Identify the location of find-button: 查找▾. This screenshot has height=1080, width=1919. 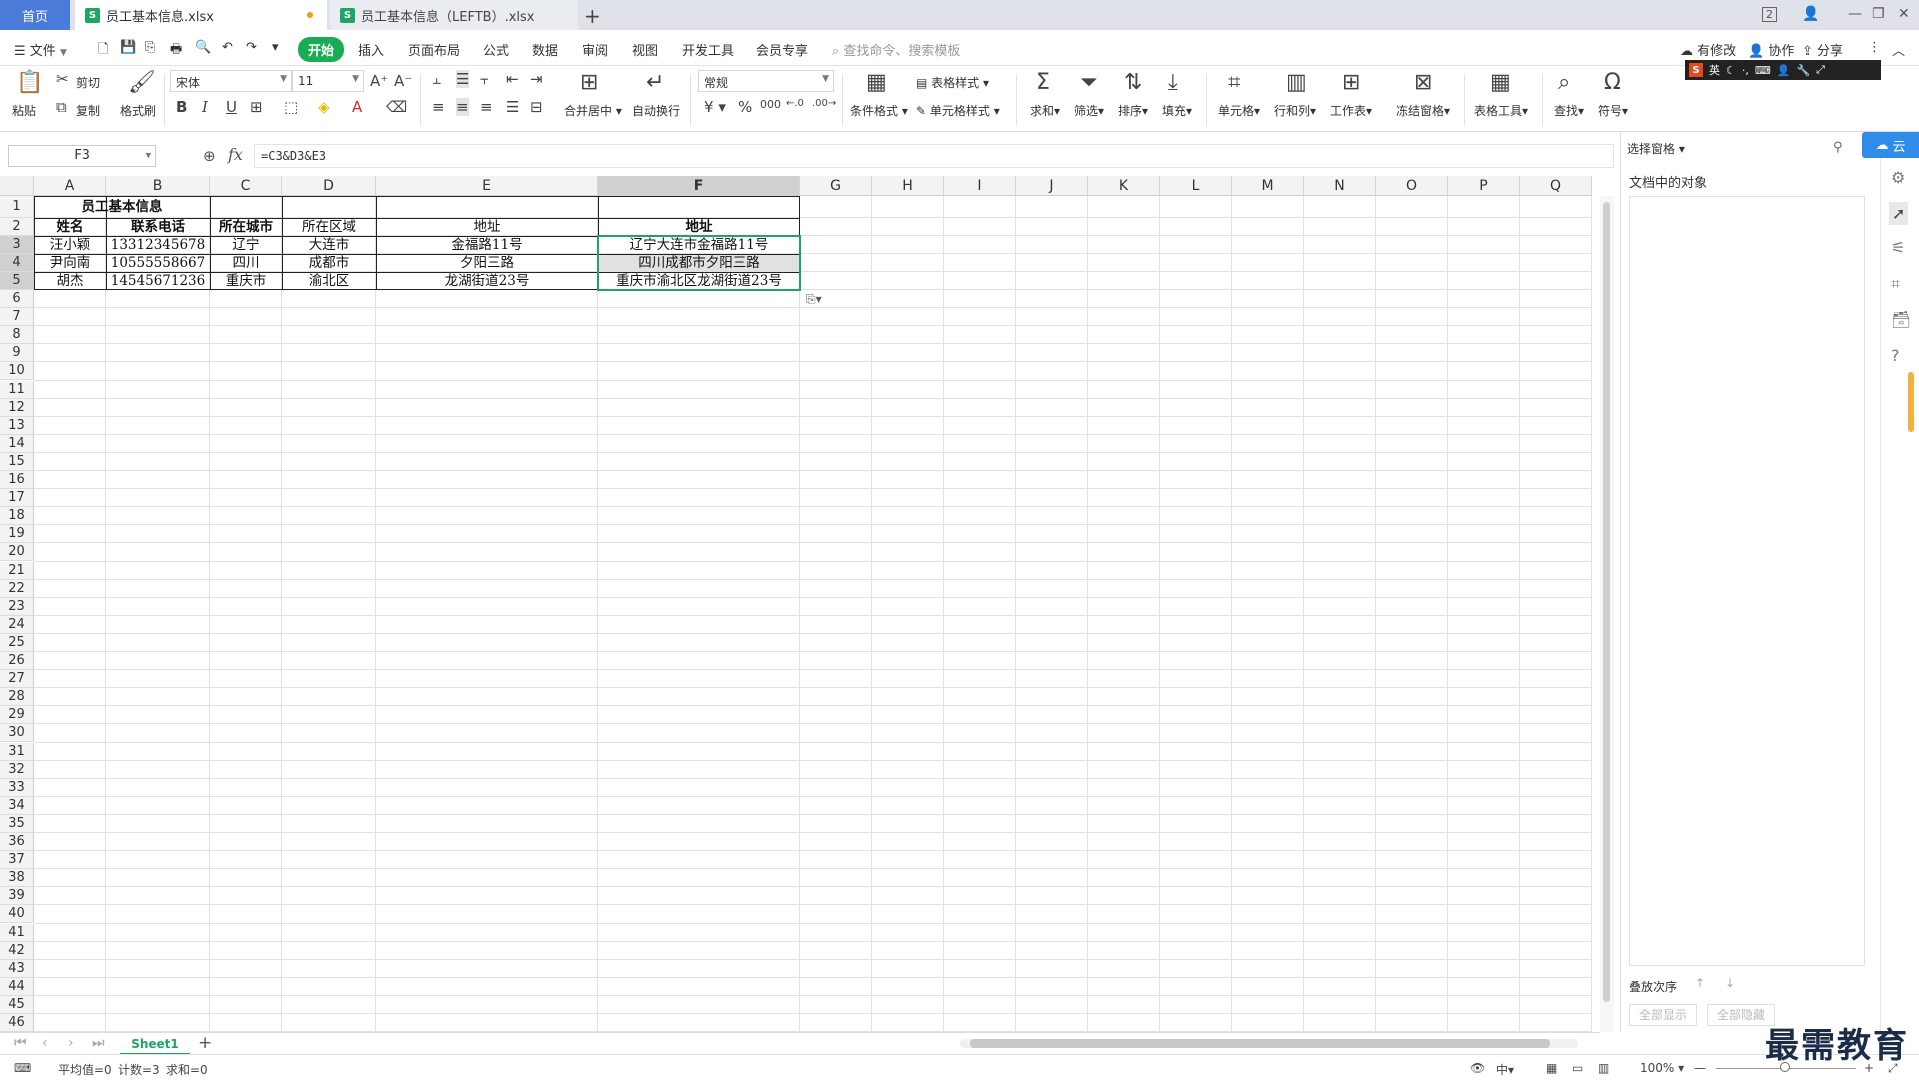
(1569, 110).